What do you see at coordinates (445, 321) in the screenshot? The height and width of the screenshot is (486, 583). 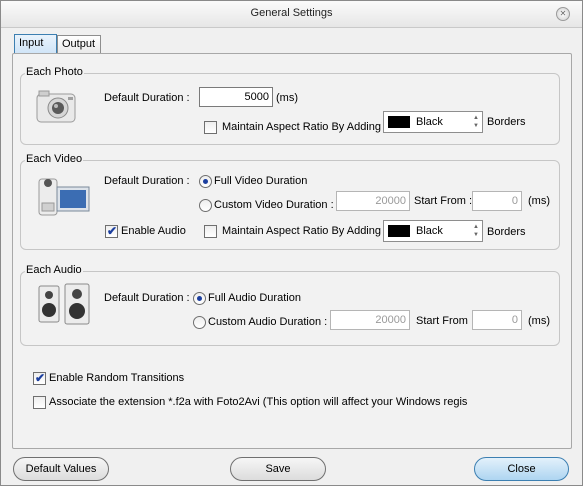 I see `audio-start-from-label: Start From :` at bounding box center [445, 321].